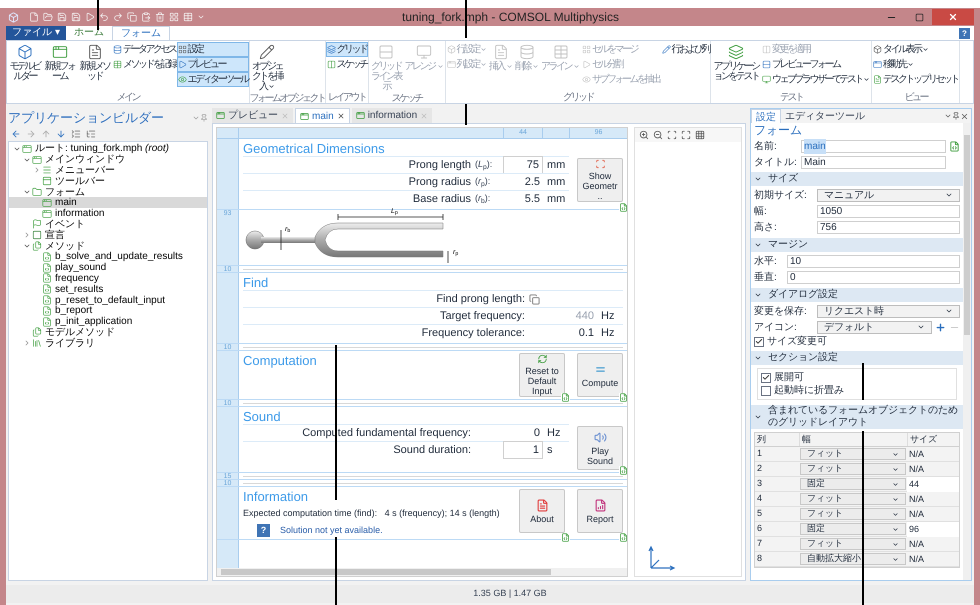  I want to click on play-icon, so click(90, 17).